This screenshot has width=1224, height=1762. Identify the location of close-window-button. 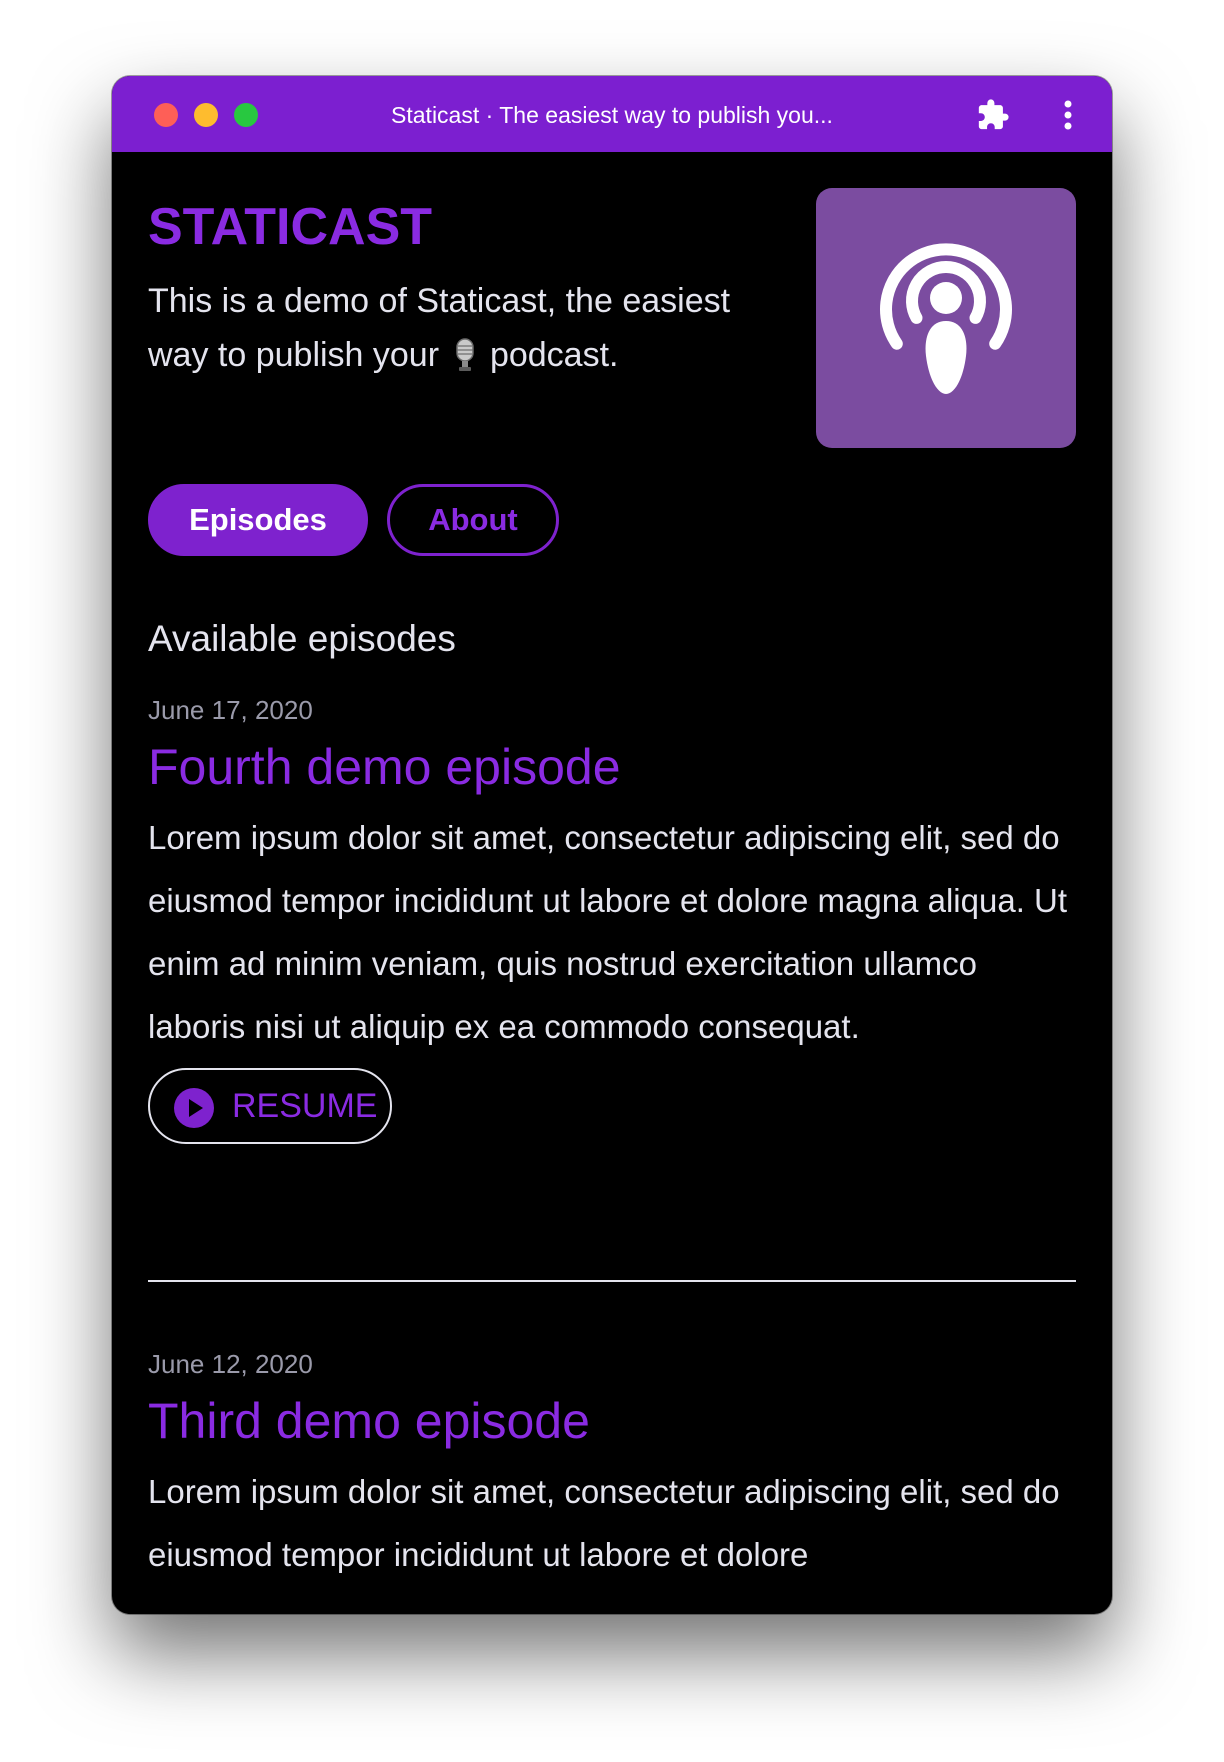
(166, 115).